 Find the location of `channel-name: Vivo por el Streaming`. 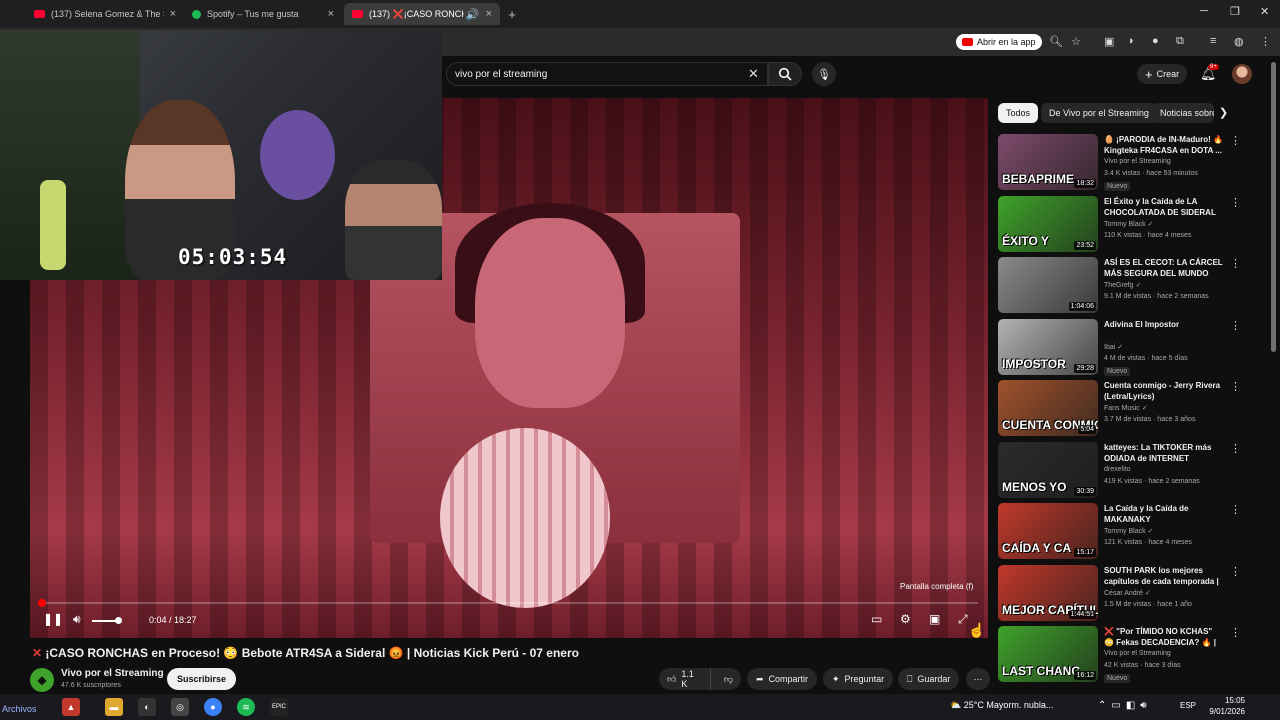

channel-name: Vivo por el Streaming is located at coordinates (112, 673).